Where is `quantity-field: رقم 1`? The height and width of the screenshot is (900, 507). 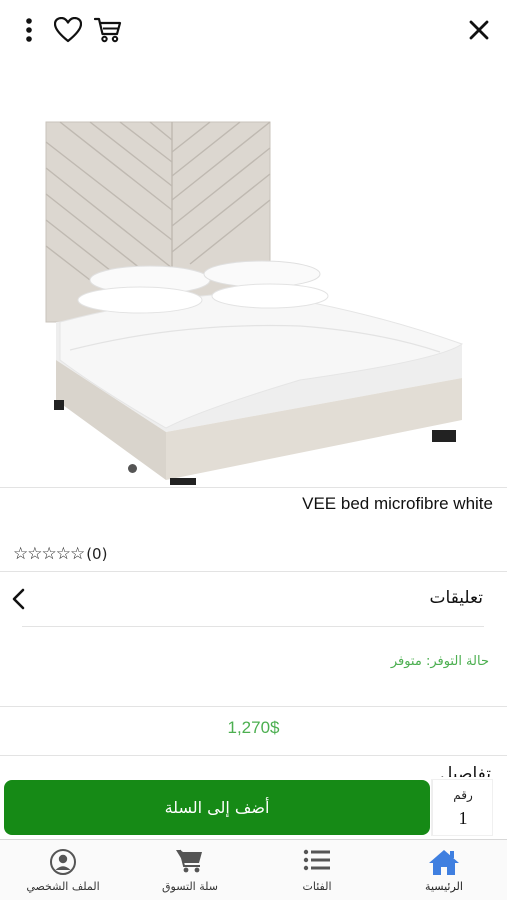
quantity-field: رقم 1 is located at coordinates (462, 807).